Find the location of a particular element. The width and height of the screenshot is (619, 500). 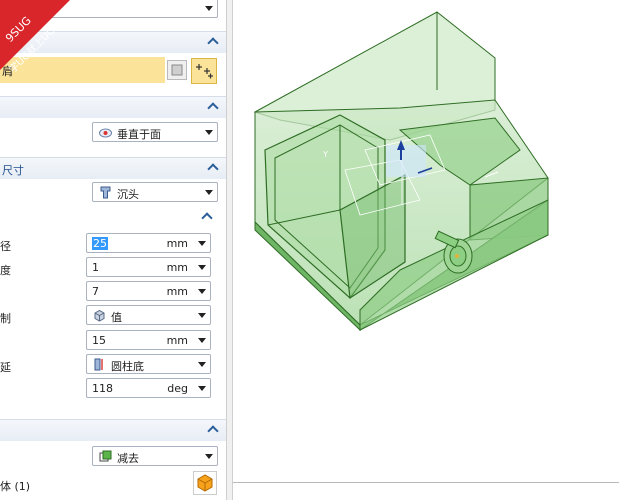

sketch-section-button is located at coordinates (177, 70).